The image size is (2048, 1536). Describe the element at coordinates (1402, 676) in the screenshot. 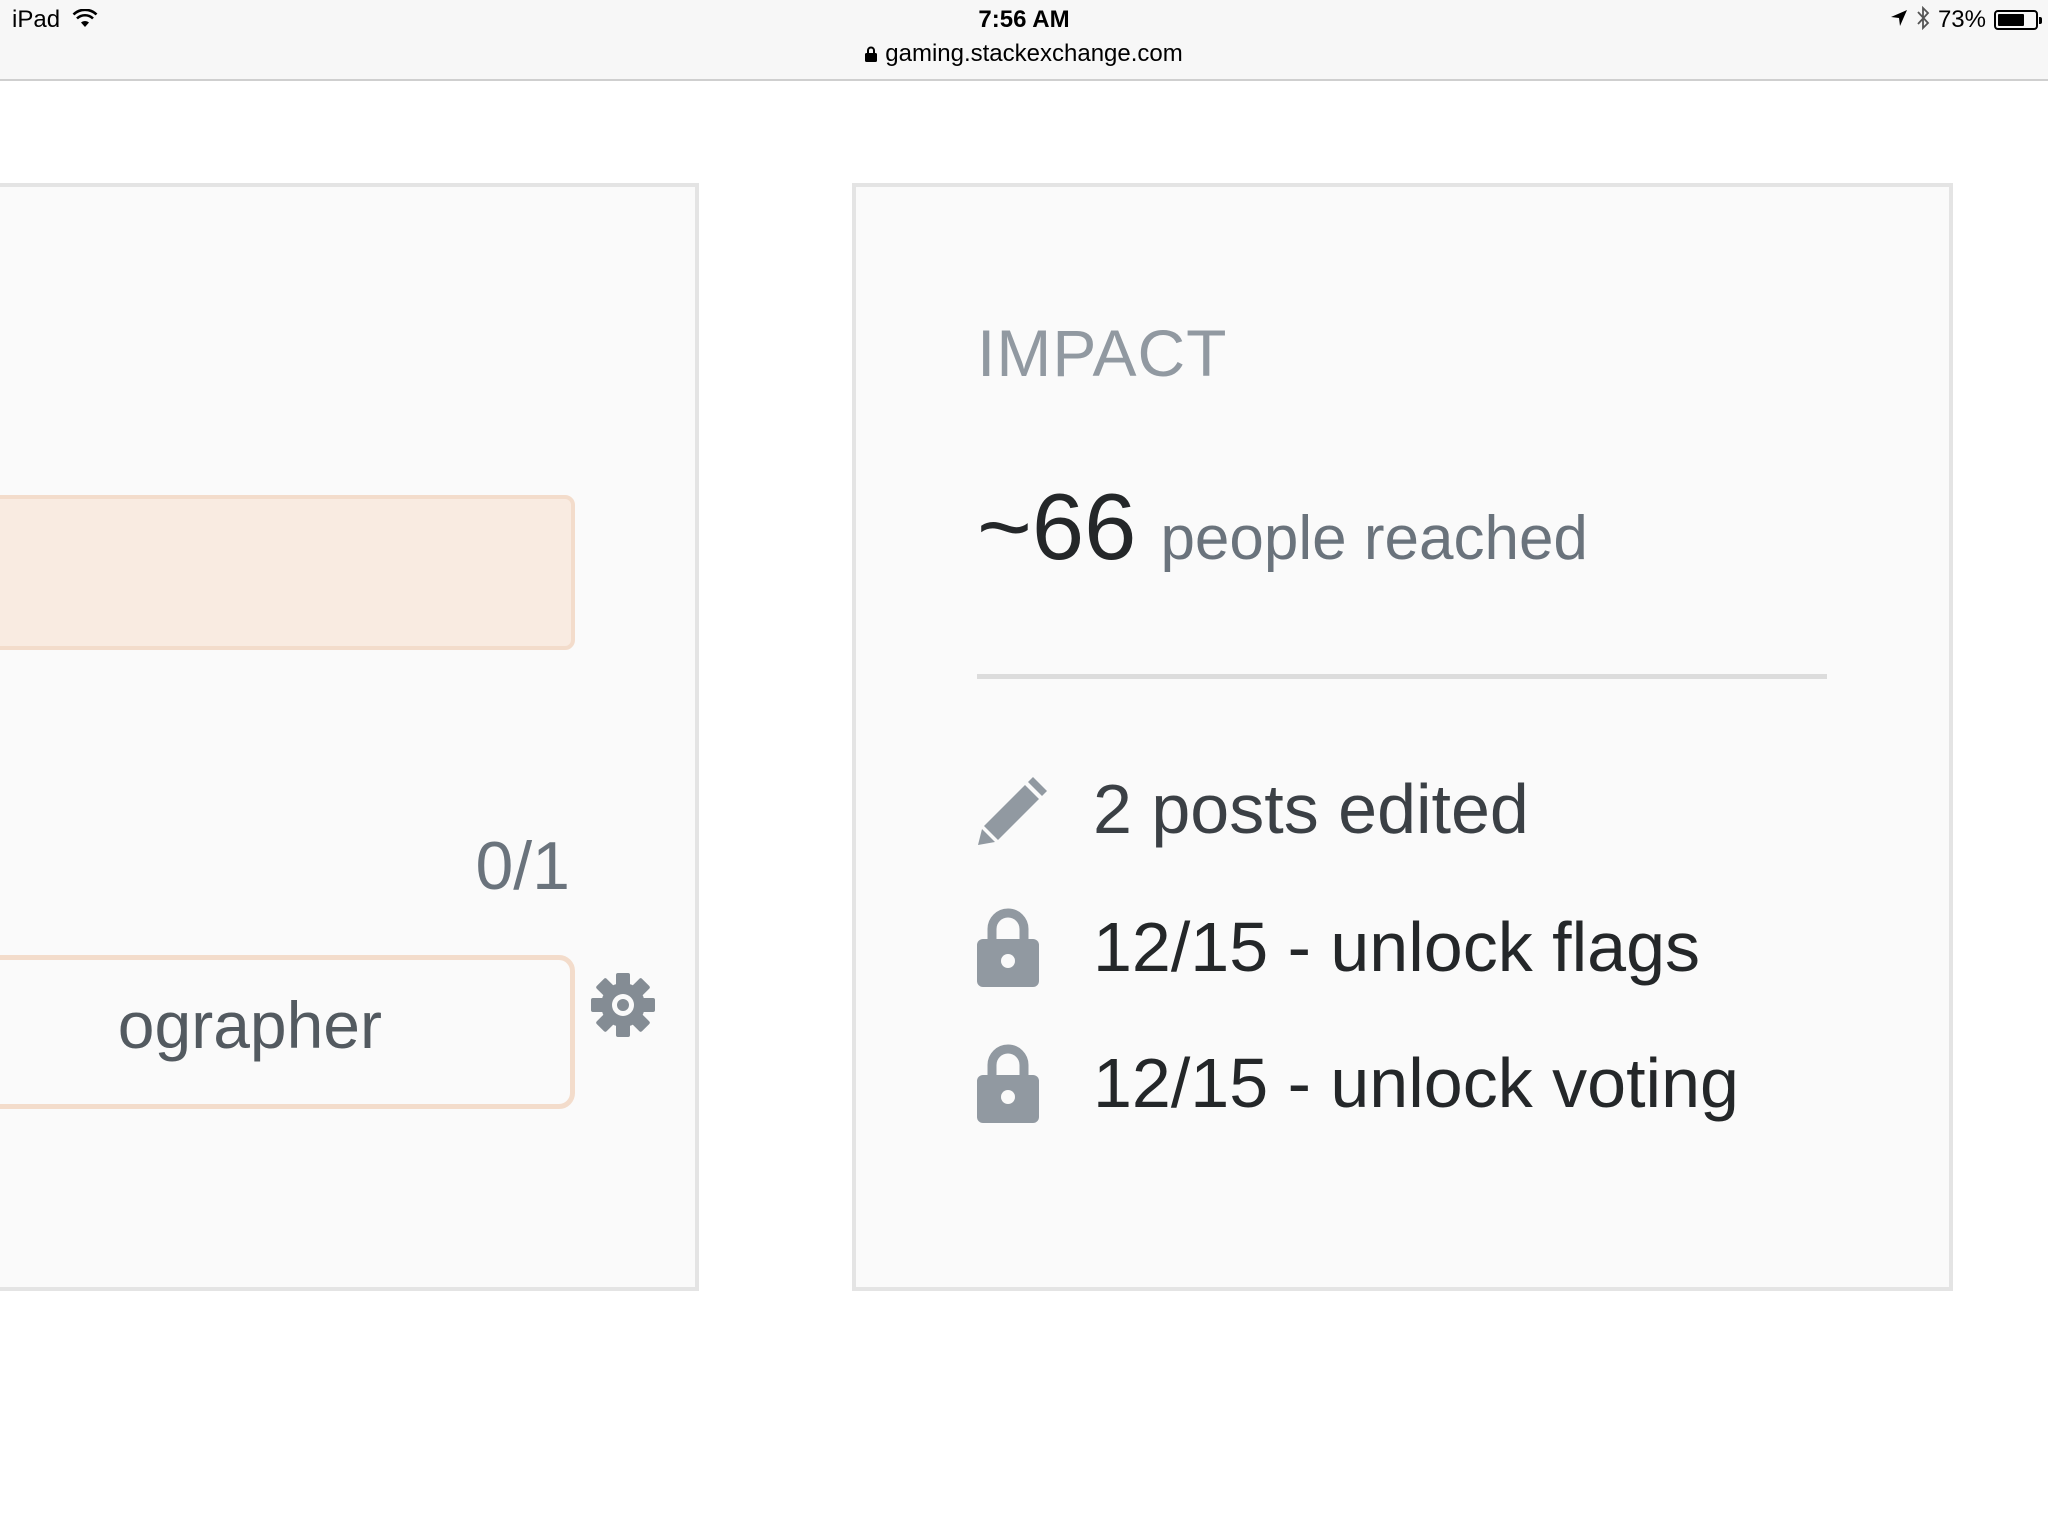

I see `divider` at that location.